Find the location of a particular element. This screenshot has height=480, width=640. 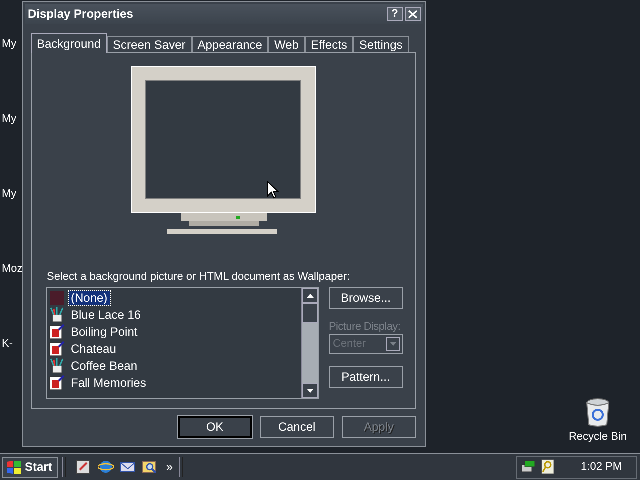

tab: Screen Saver is located at coordinates (149, 44).